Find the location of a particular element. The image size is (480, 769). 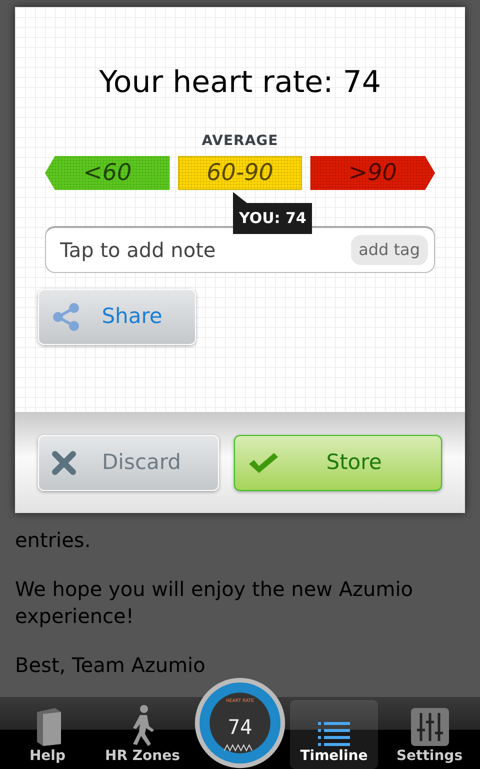

tab: Timeline is located at coordinates (334, 734).